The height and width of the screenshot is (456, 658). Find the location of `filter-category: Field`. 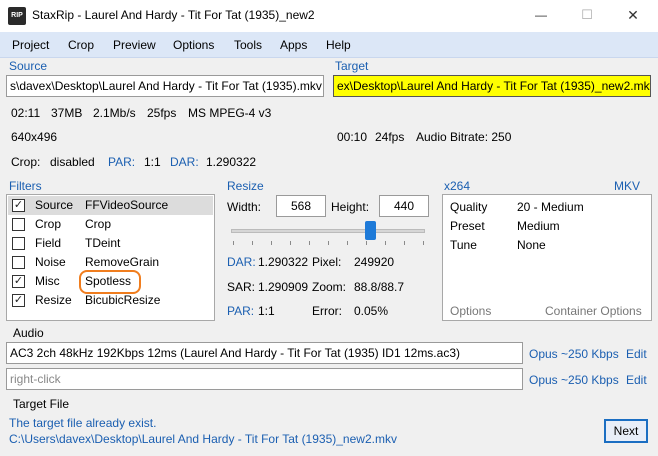

filter-category: Field is located at coordinates (48, 243).